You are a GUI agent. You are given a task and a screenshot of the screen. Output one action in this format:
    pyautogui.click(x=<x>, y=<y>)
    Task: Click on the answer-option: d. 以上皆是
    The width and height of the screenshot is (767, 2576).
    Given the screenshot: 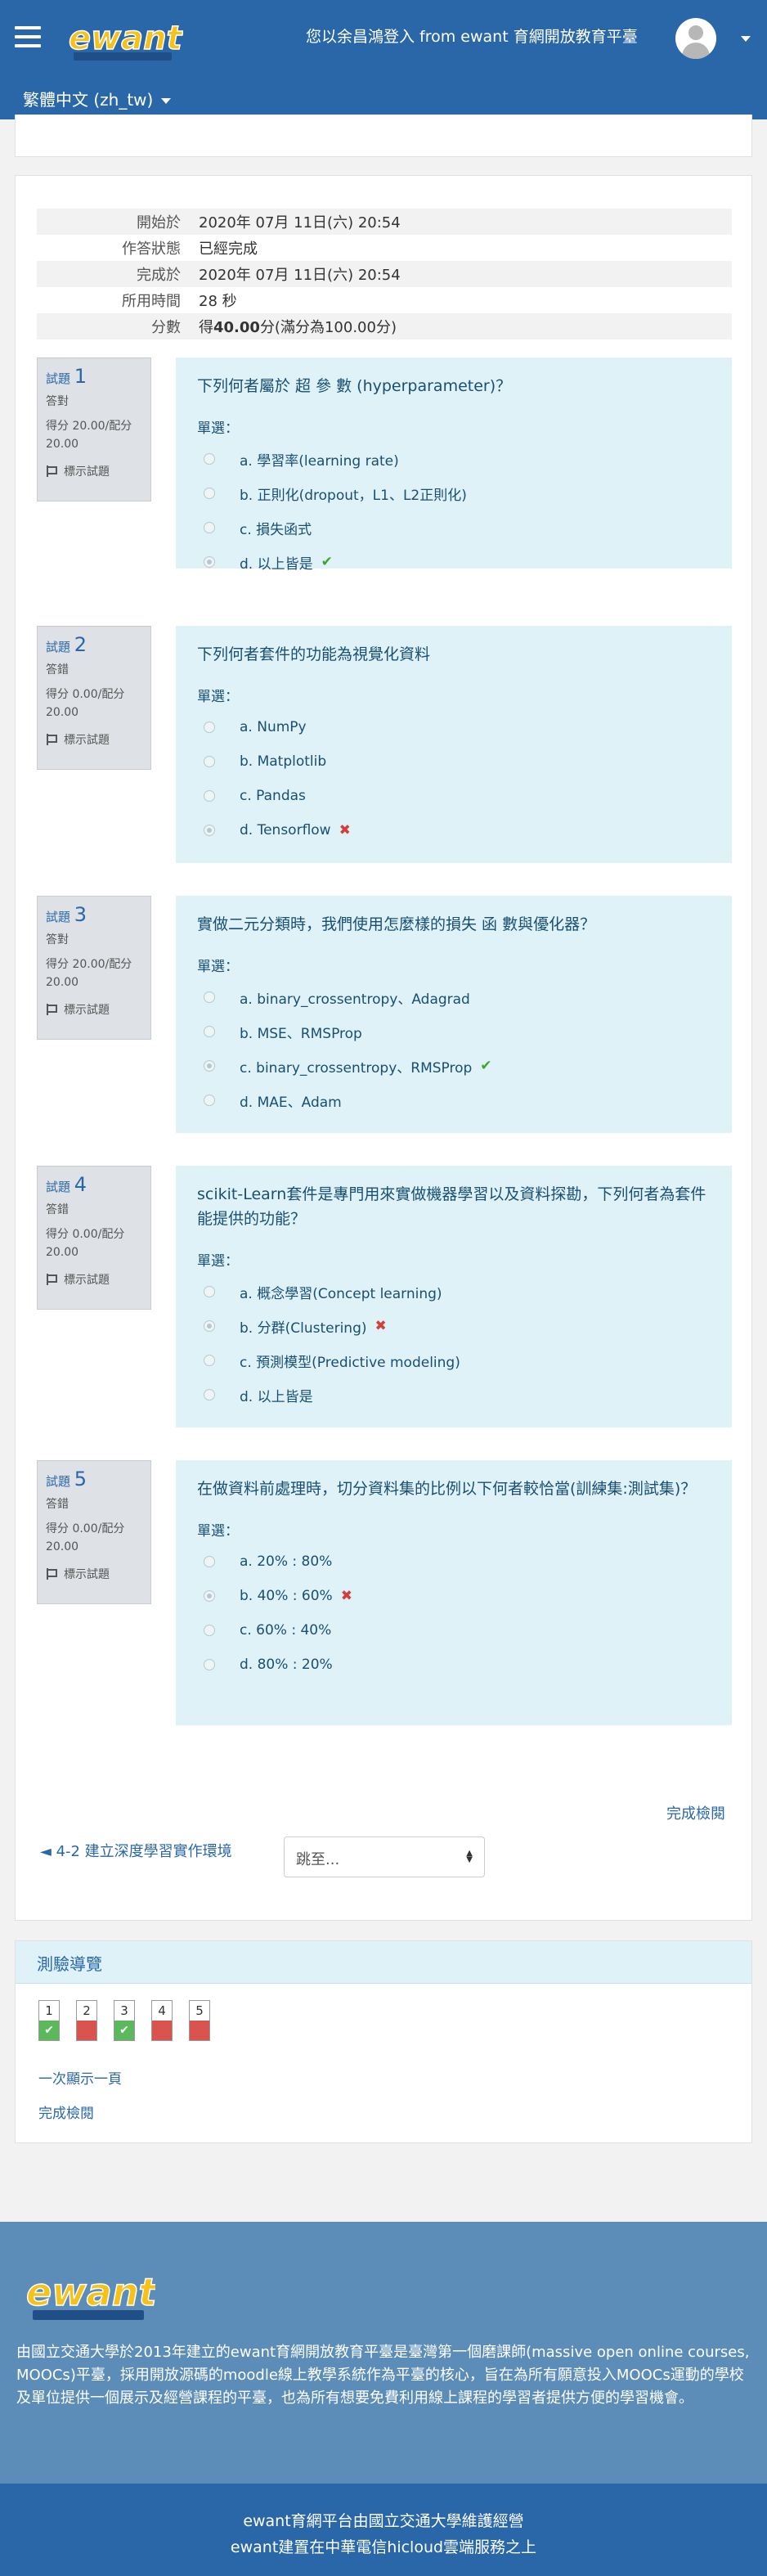 What is the action you would take?
    pyautogui.click(x=454, y=1395)
    